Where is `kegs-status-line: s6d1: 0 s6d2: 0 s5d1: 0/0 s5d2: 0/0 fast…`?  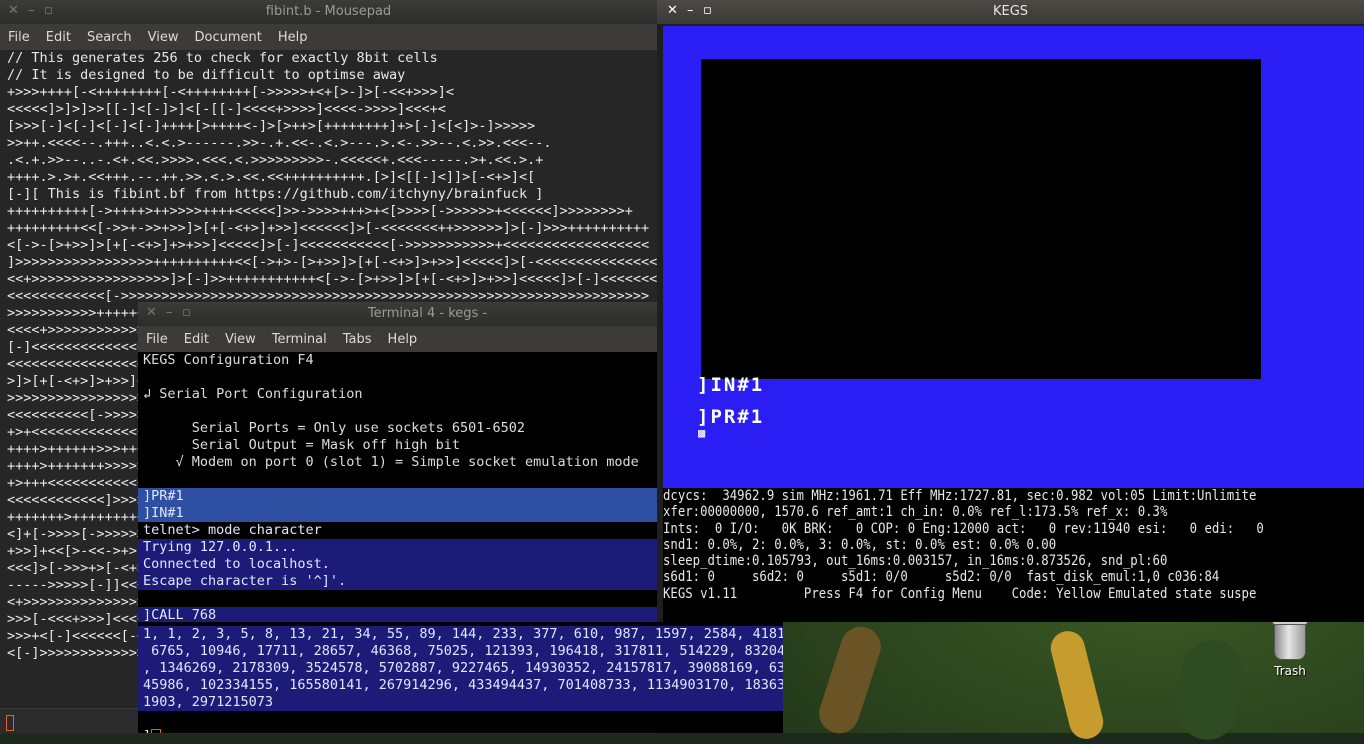
kegs-status-line: s6d1: 0 s6d2: 0 s5d1: 0/0 s5d2: 0/0 fast… is located at coordinates (941, 577).